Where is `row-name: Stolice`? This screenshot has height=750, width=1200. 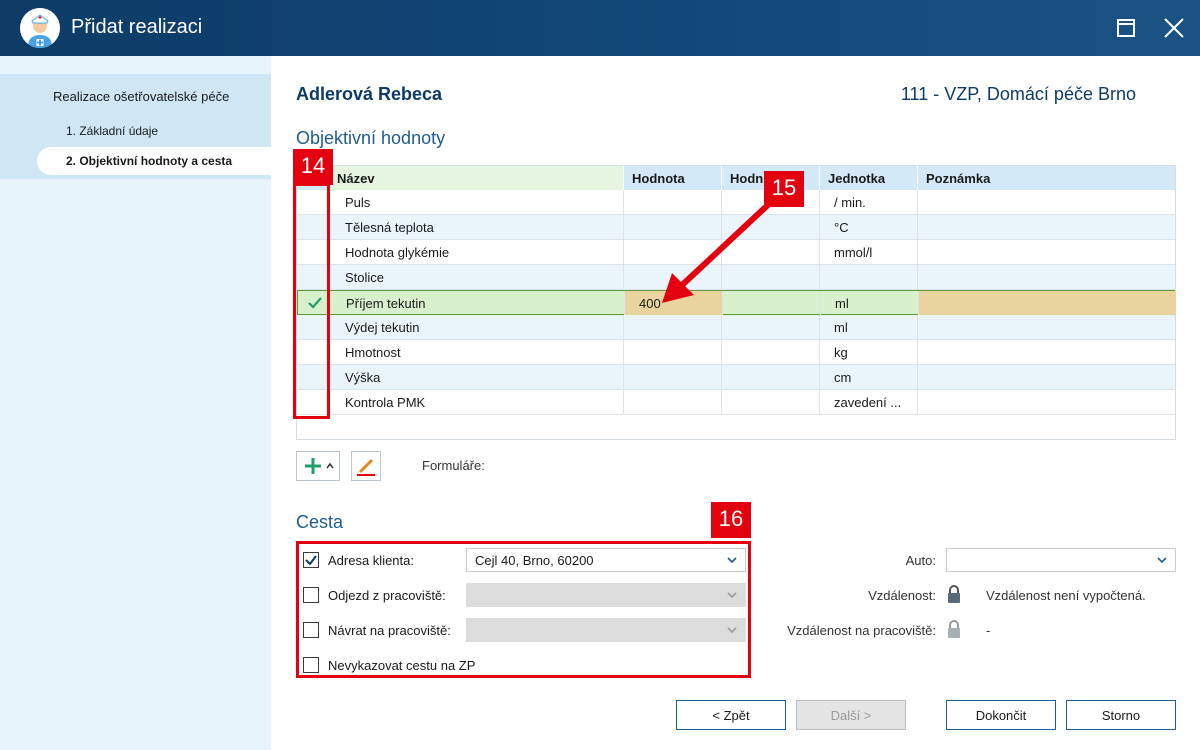 row-name: Stolice is located at coordinates (476, 277).